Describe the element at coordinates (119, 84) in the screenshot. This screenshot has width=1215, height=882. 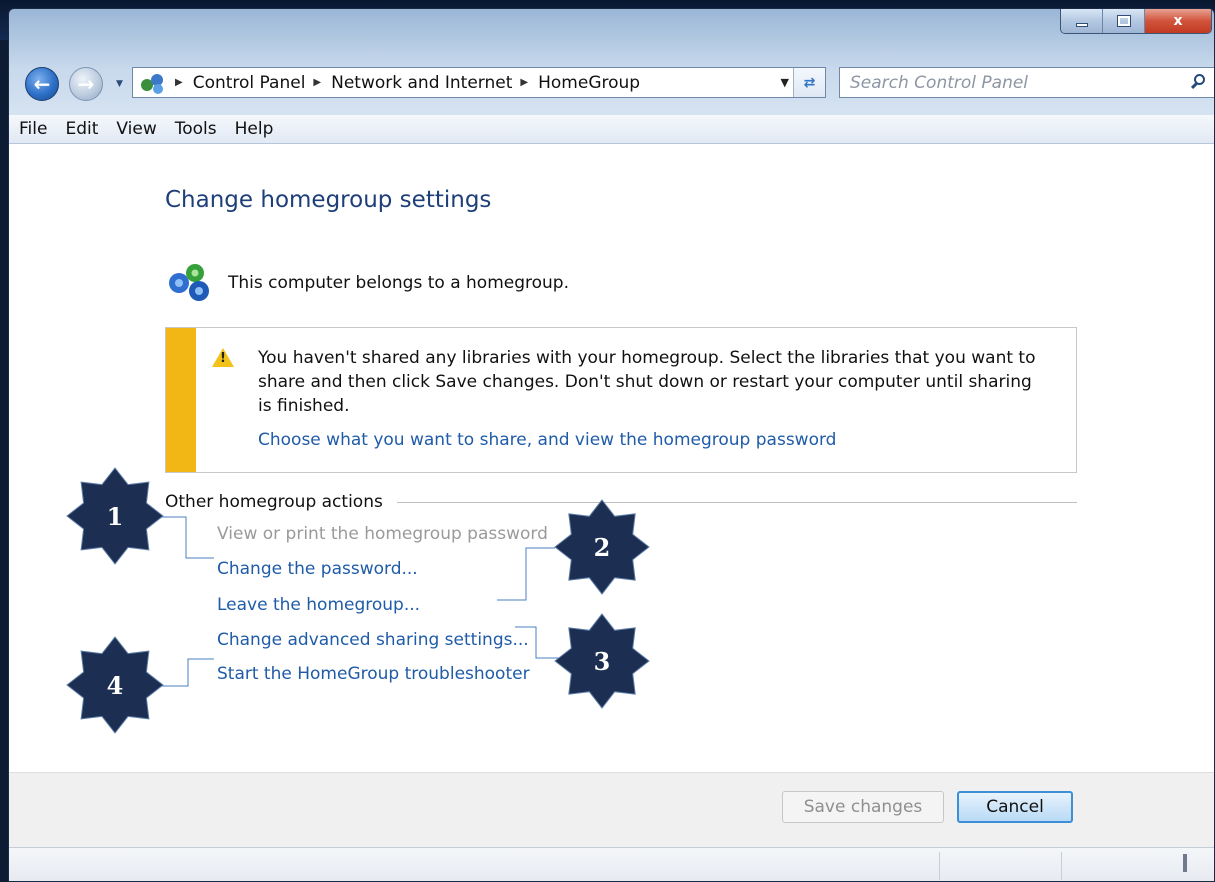
I see `recent-pages-dropdown: ▼` at that location.